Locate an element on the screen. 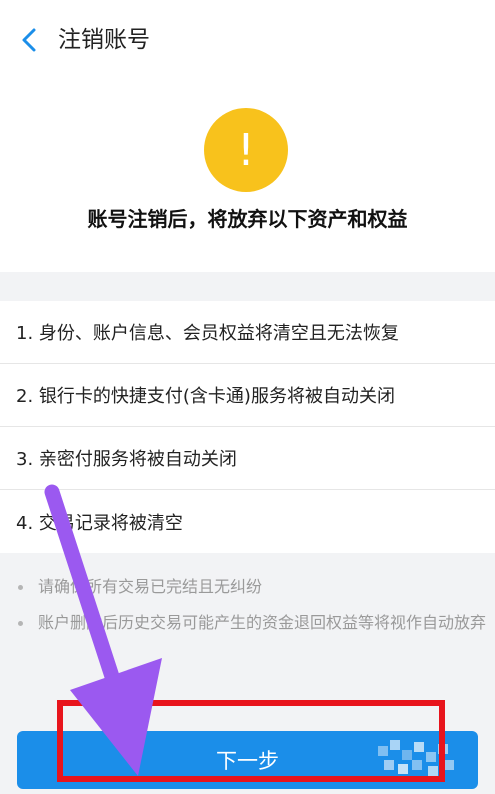 The width and height of the screenshot is (495, 794). next-step-button: 下一步 is located at coordinates (247, 760).